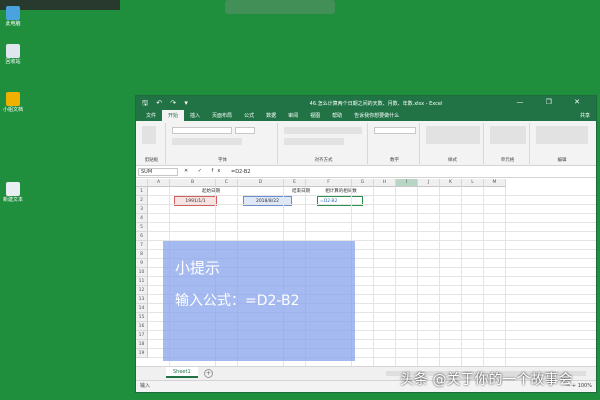  I want to click on tab-view: 视图, so click(315, 115).